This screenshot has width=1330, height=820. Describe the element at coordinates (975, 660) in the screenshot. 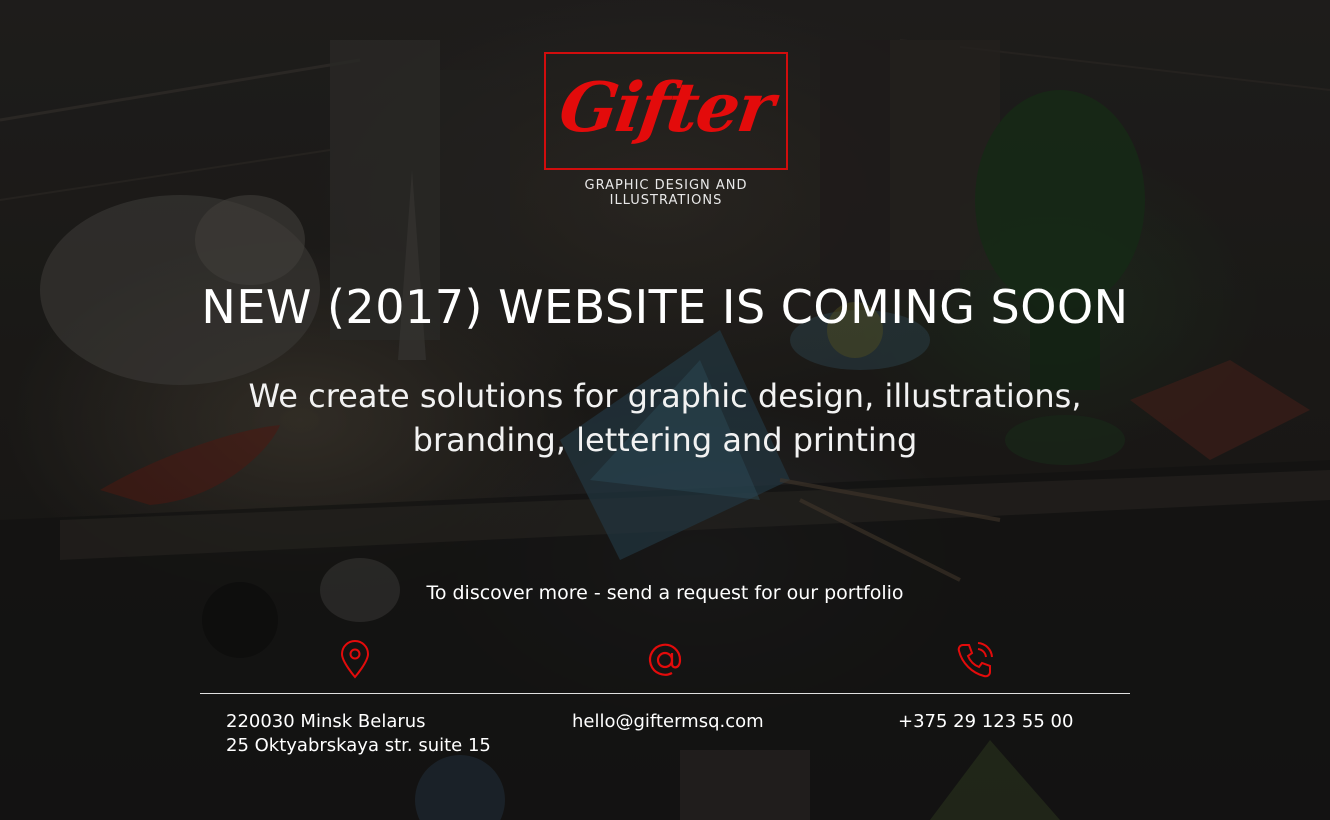

I see `phone-ringing-icon` at that location.